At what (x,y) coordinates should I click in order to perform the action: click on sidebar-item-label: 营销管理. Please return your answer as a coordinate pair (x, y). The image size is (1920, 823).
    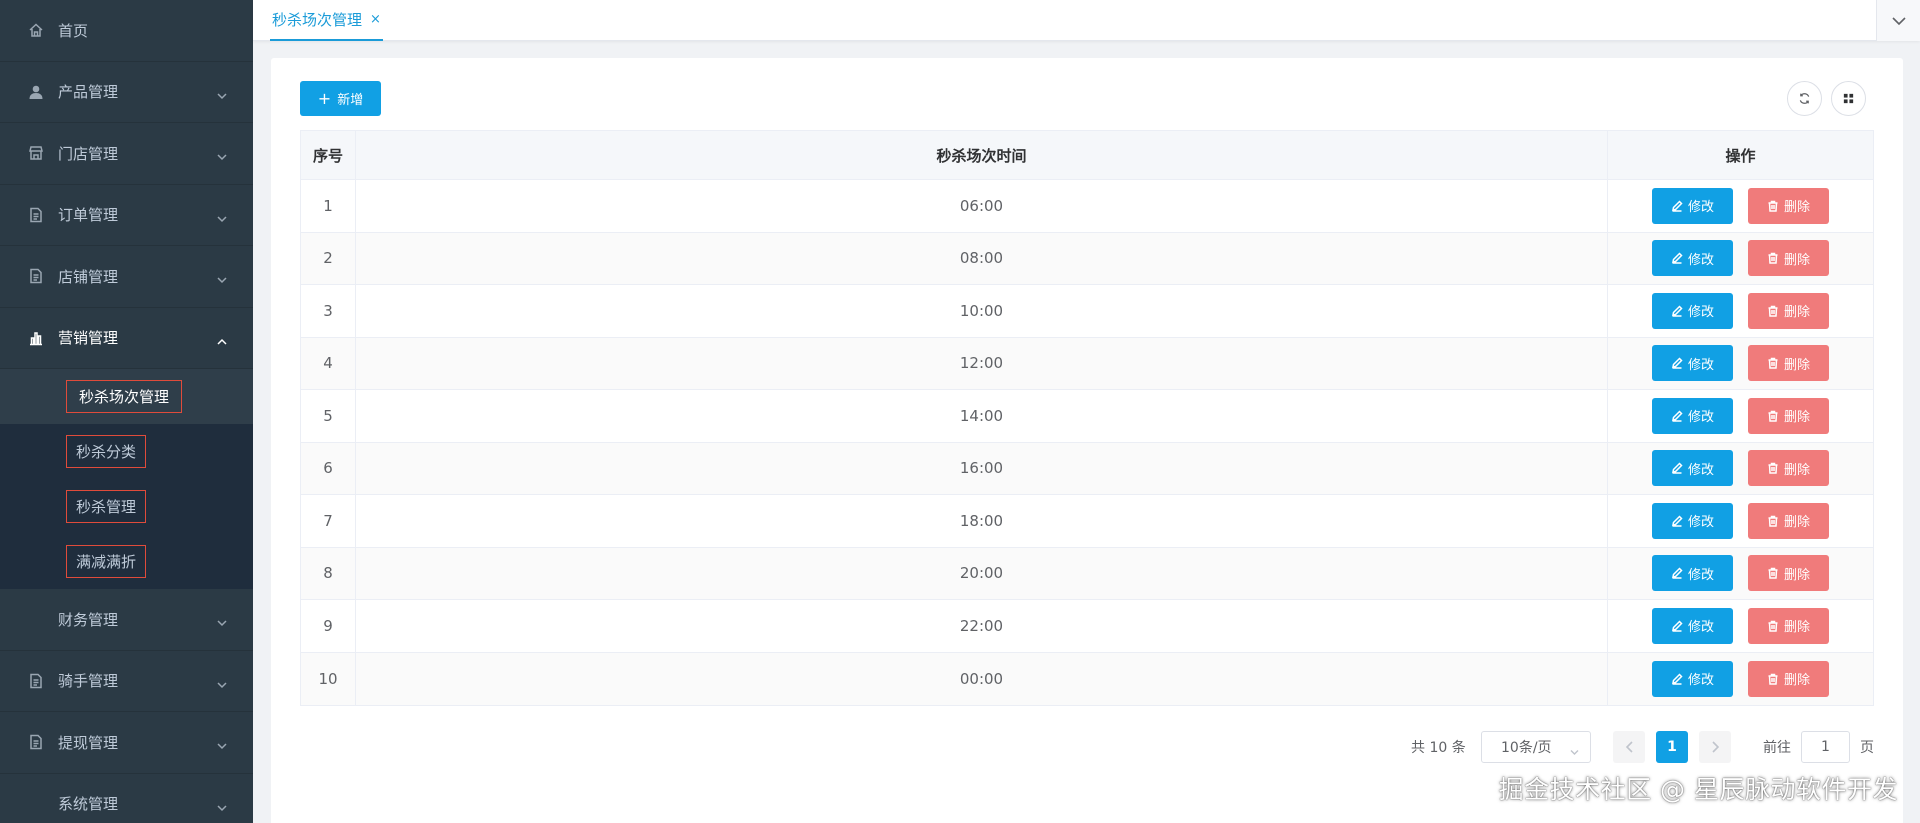
    Looking at the image, I should click on (88, 338).